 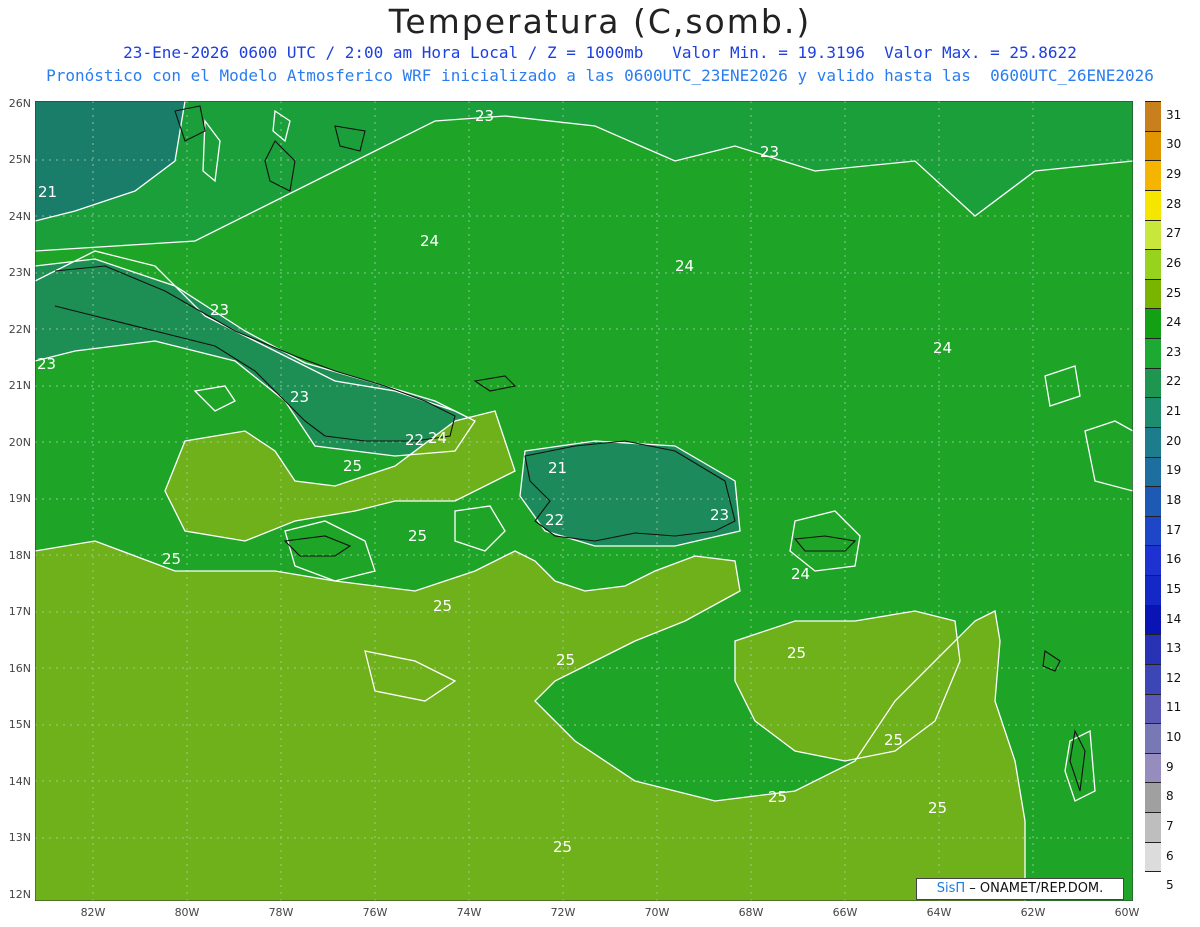 I want to click on colorbar-label: 13, so click(x=1174, y=648).